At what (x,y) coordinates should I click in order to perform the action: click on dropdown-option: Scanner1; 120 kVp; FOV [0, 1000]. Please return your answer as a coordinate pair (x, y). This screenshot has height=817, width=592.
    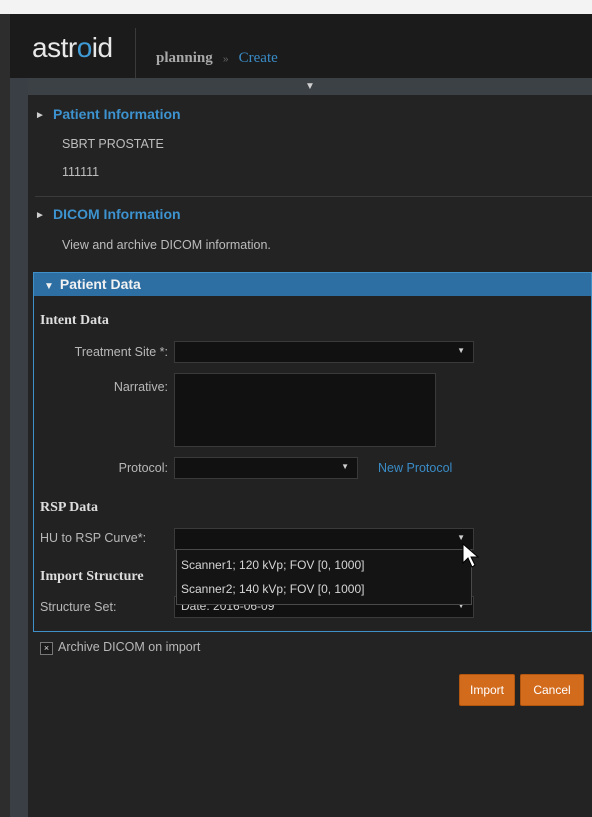
    Looking at the image, I should click on (272, 565).